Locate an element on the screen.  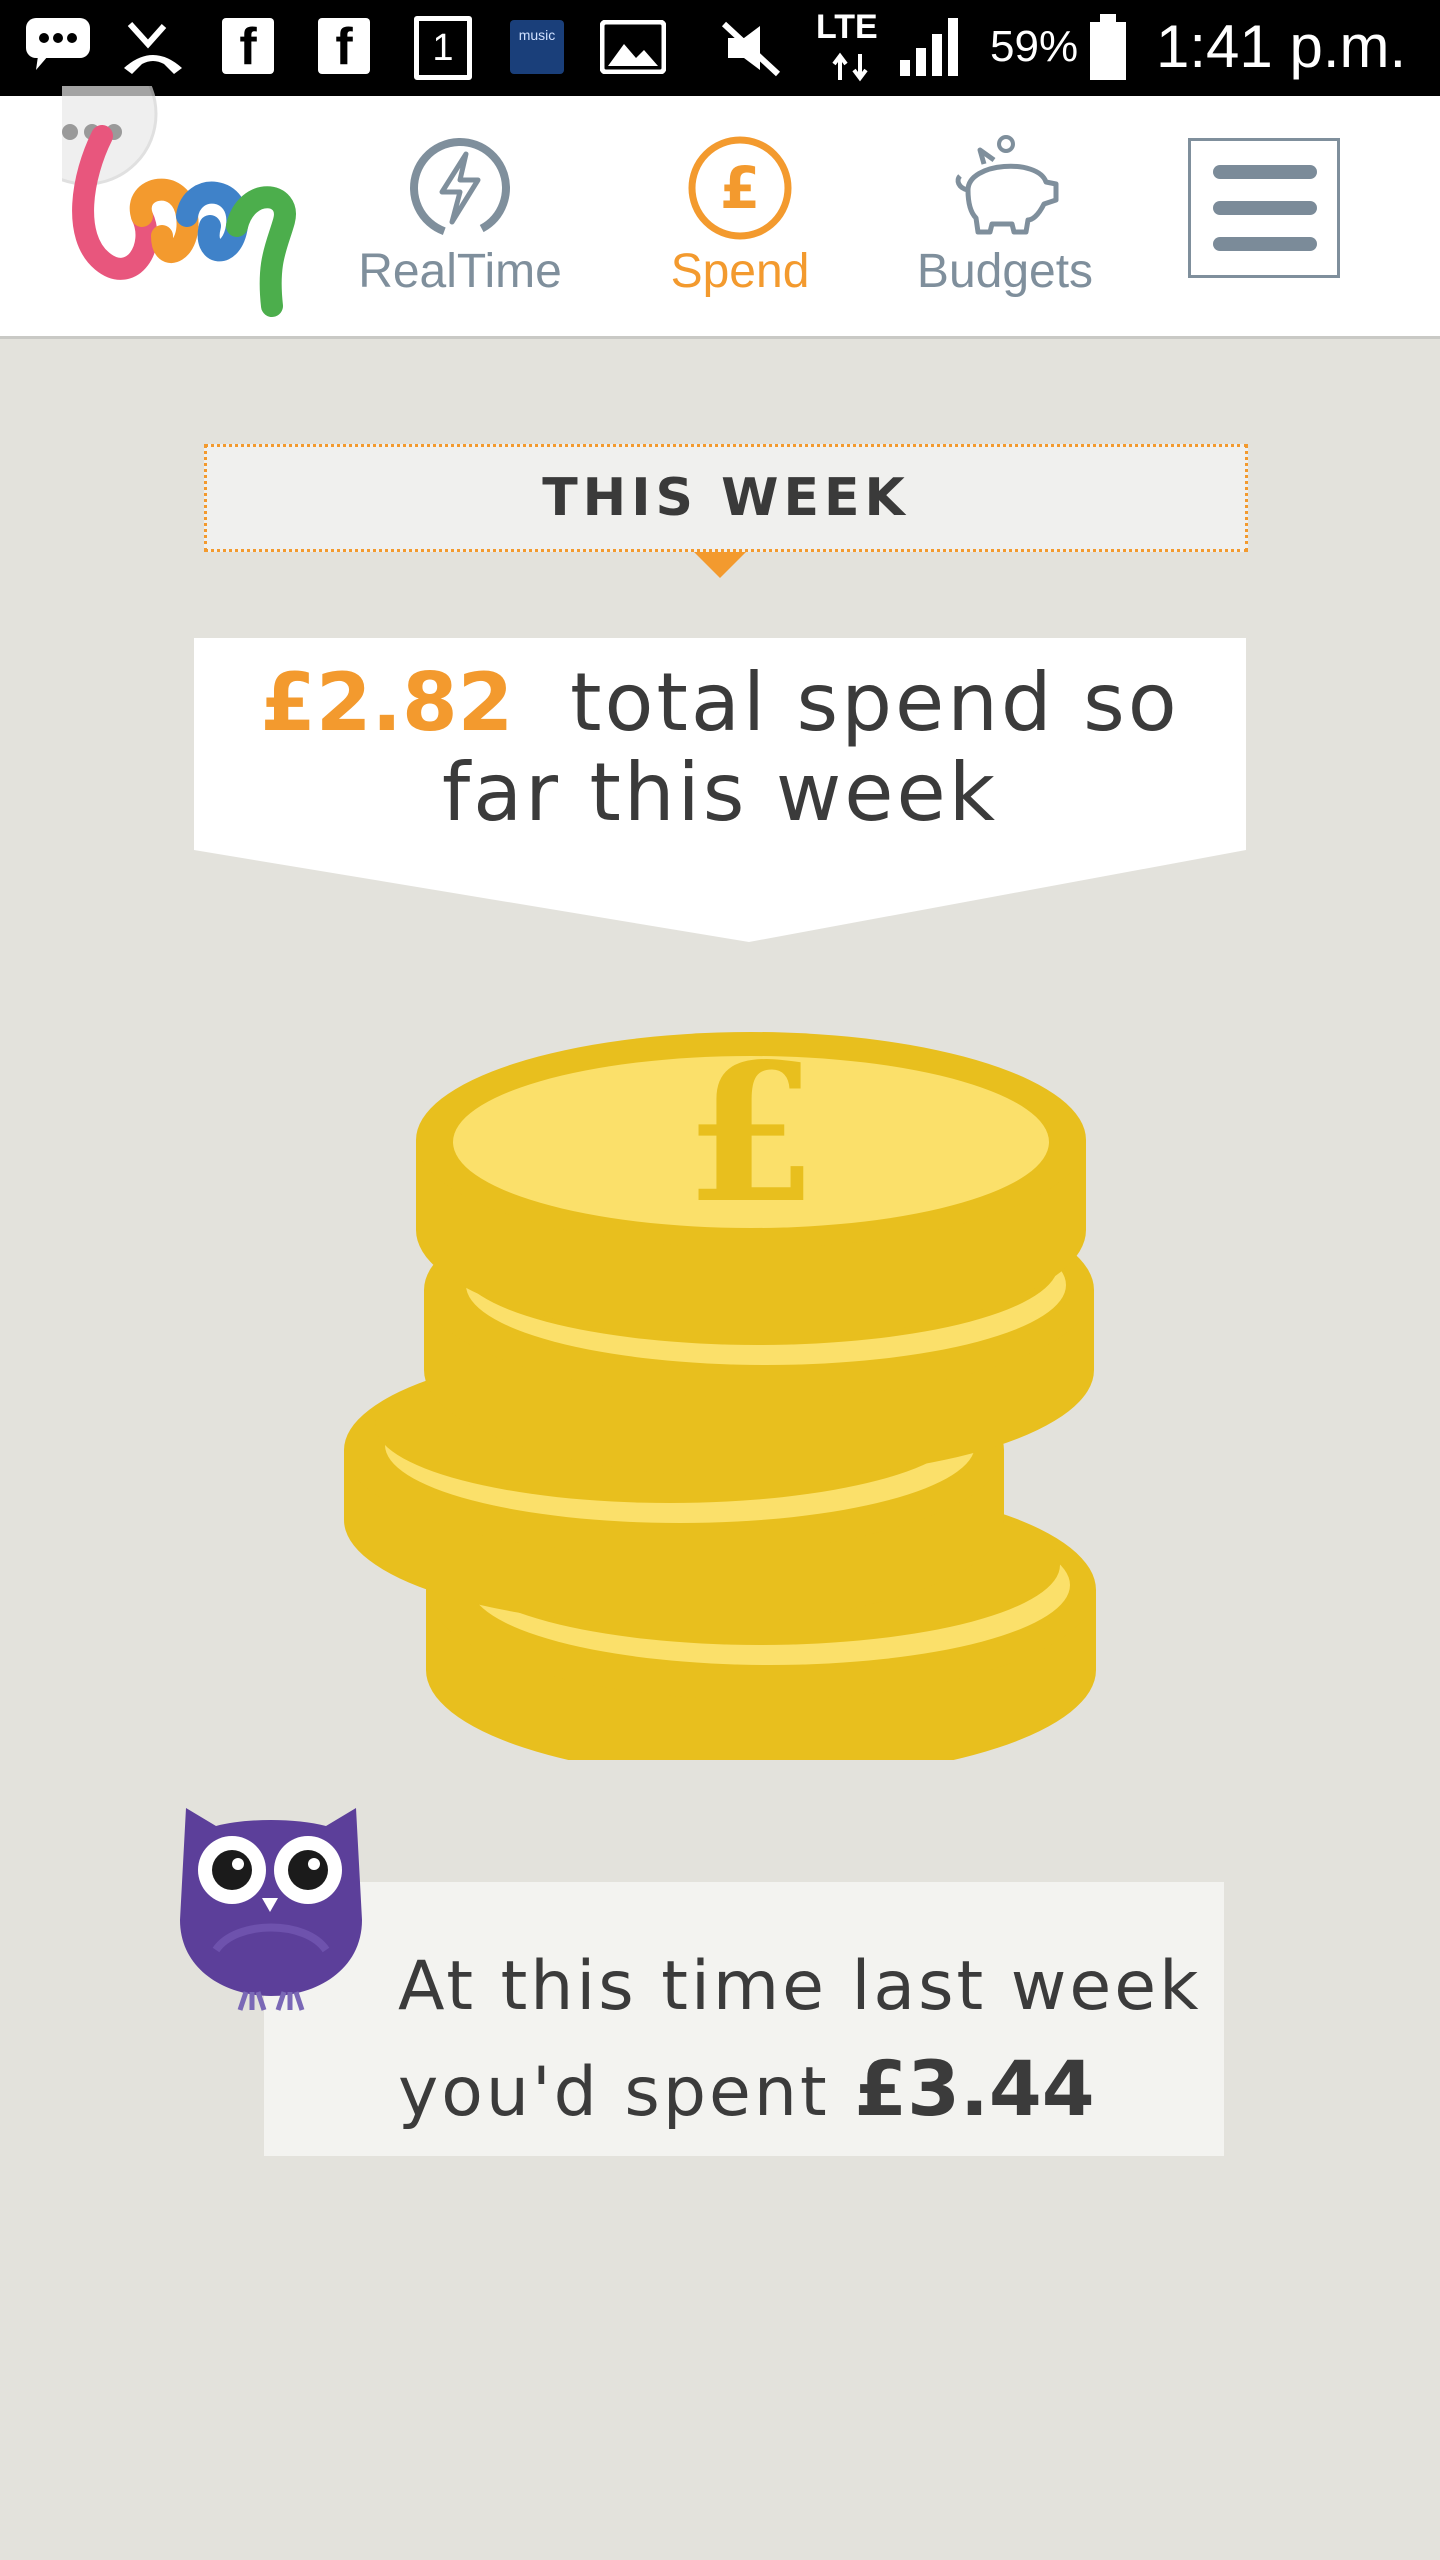
tab-spend-label: Spend is located at coordinates (740, 271).